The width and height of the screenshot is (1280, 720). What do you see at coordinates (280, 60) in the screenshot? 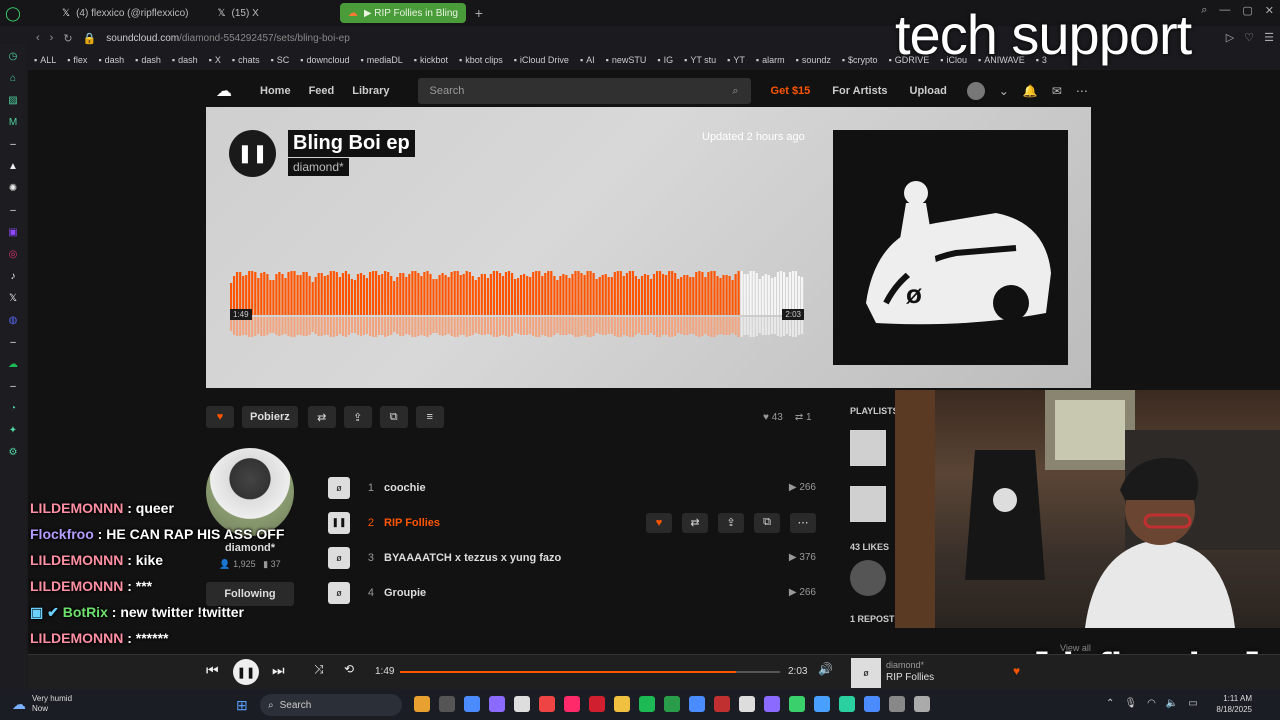
I see `bookmark-item: ▪ SC` at bounding box center [280, 60].